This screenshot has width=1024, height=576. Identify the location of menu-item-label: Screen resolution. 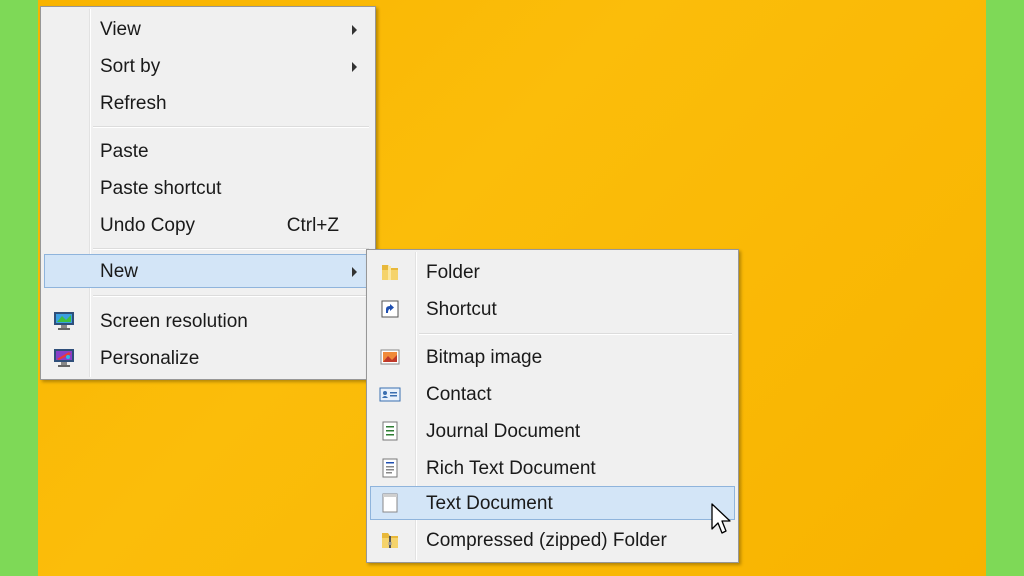
(174, 321).